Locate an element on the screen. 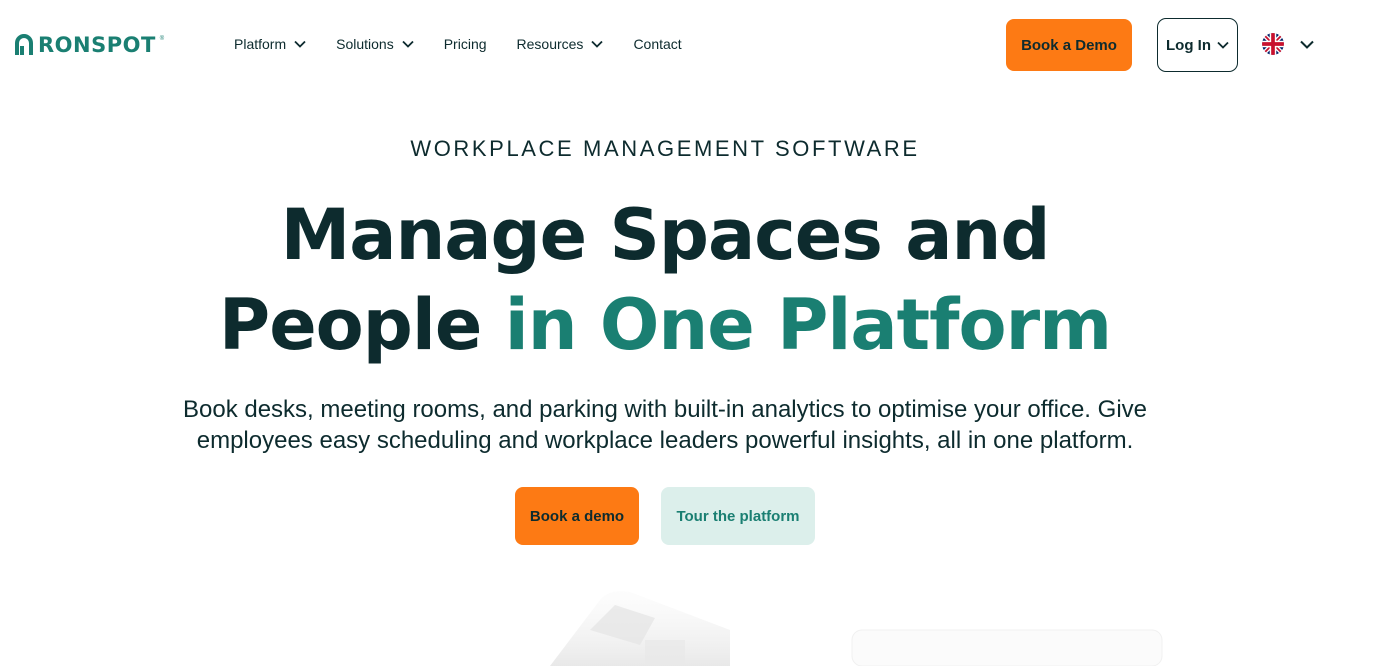 The height and width of the screenshot is (666, 1374). login-button: Log In is located at coordinates (1197, 45).